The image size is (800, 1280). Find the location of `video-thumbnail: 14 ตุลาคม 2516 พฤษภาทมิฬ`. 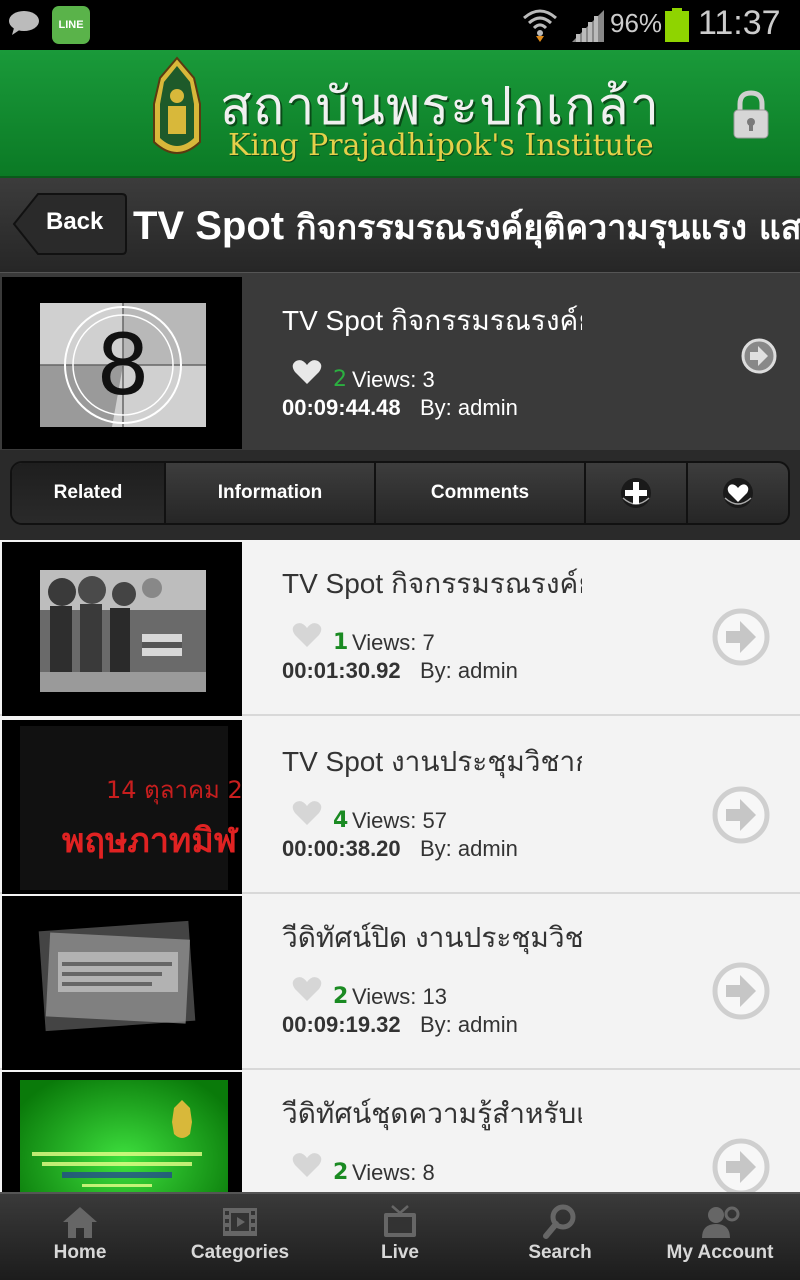

video-thumbnail: 14 ตุลาคม 2516 พฤษภาทมิฬ is located at coordinates (122, 807).